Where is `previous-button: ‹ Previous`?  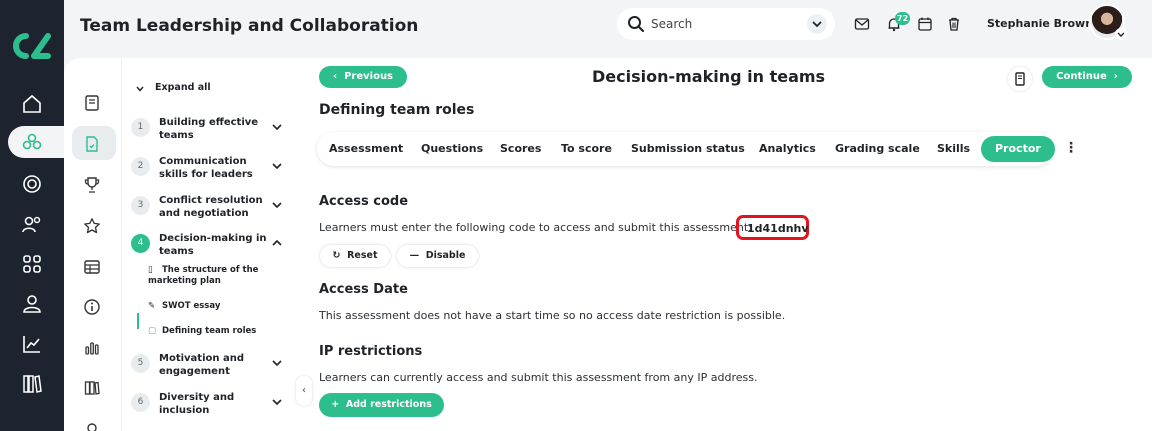 previous-button: ‹ Previous is located at coordinates (363, 77).